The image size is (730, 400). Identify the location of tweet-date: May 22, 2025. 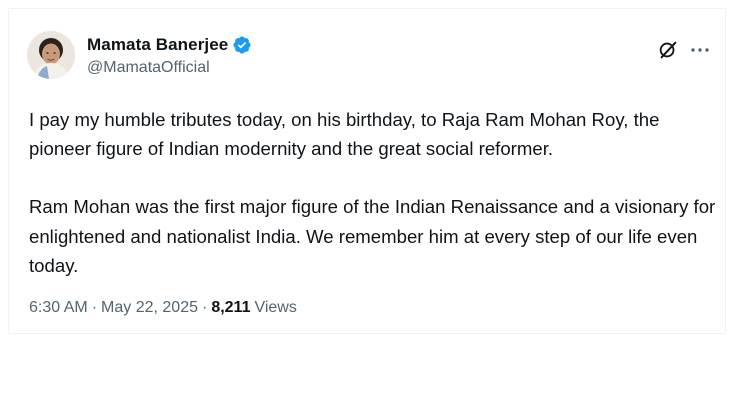
(149, 308).